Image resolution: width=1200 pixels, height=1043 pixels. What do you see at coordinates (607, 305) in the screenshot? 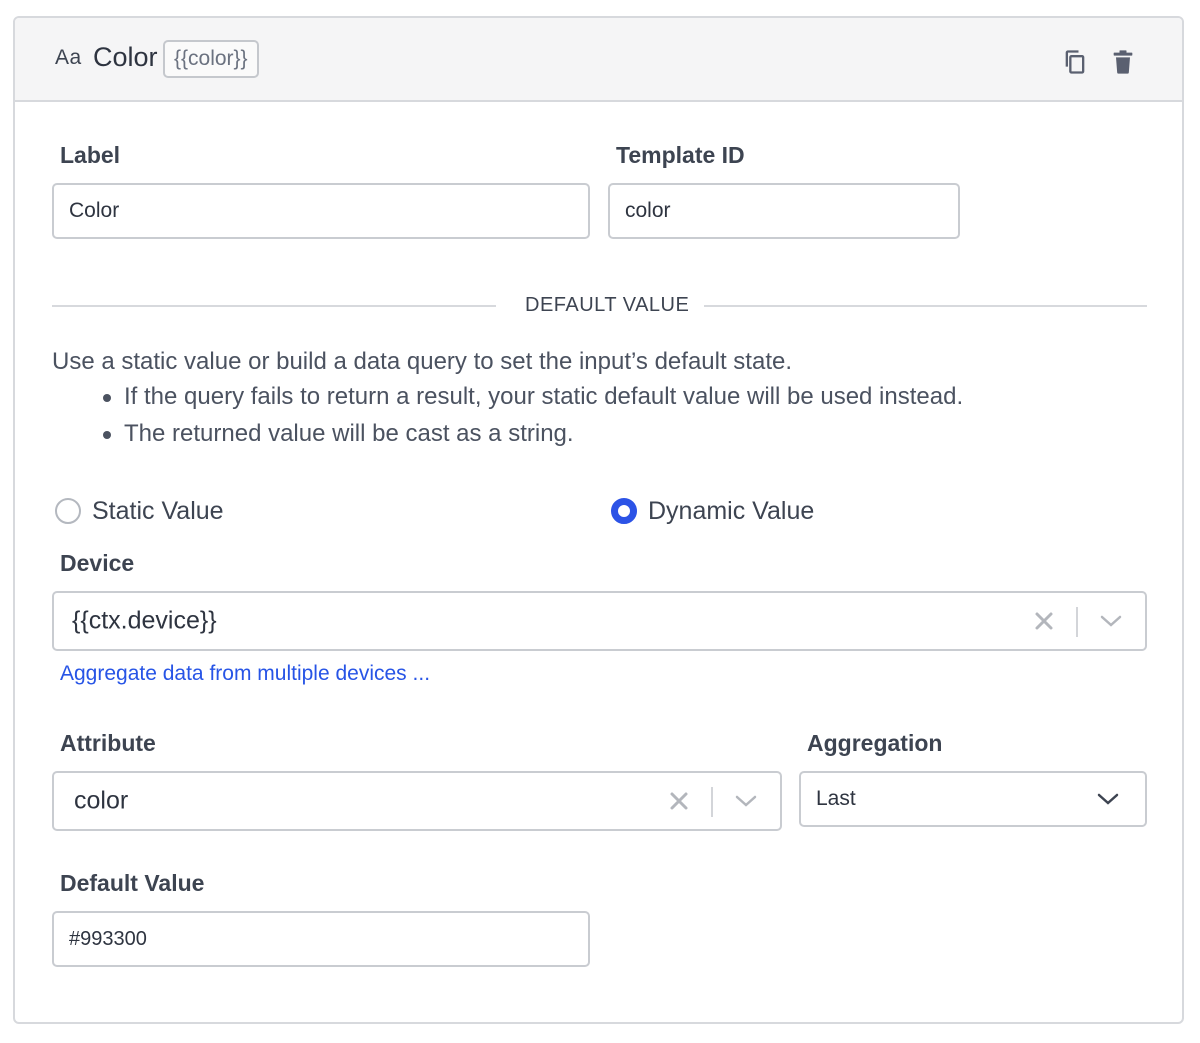
I see `default-value-heading: DEFAULT VALUE` at bounding box center [607, 305].